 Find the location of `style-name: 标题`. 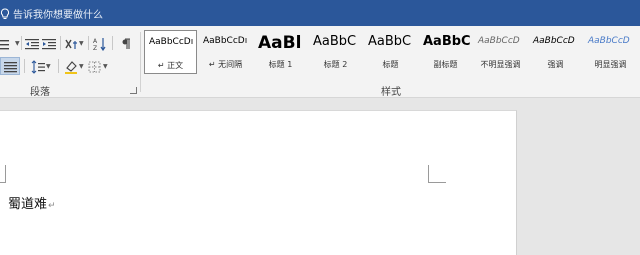

style-name: 标题 is located at coordinates (390, 64).